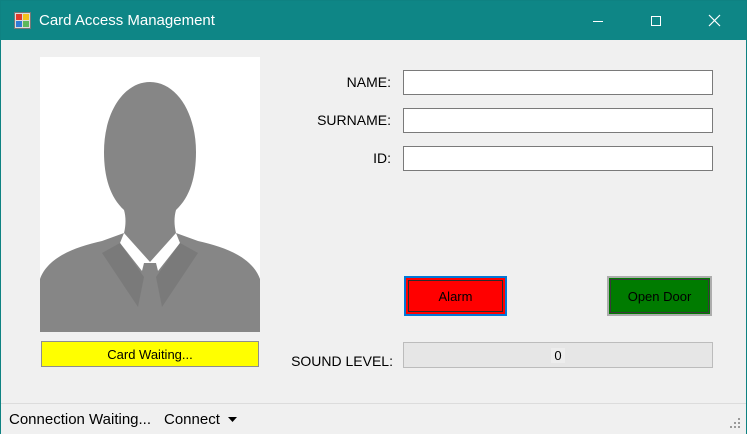  Describe the element at coordinates (373, 418) in the screenshot. I see `status-bar: Connection Waiting... Connect` at that location.